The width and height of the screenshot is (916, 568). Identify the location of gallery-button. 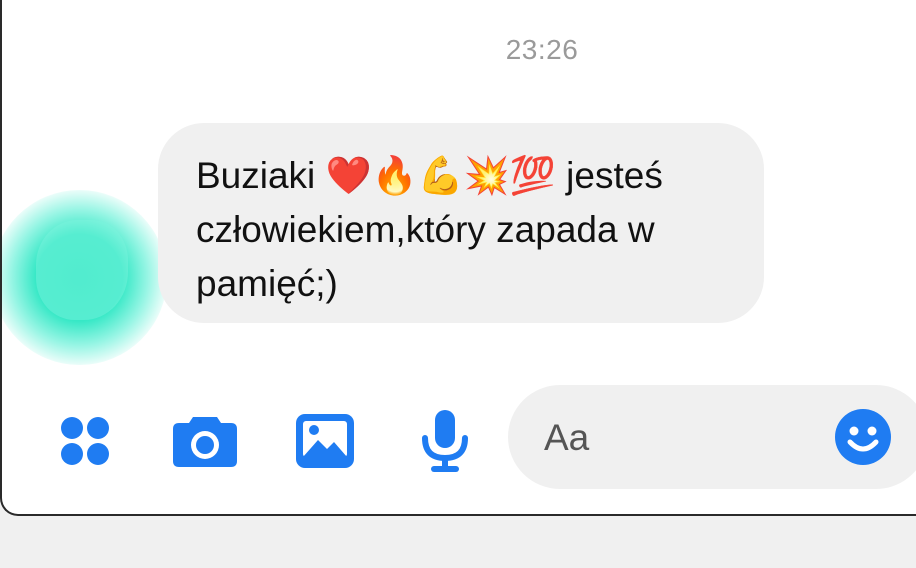
(325, 441).